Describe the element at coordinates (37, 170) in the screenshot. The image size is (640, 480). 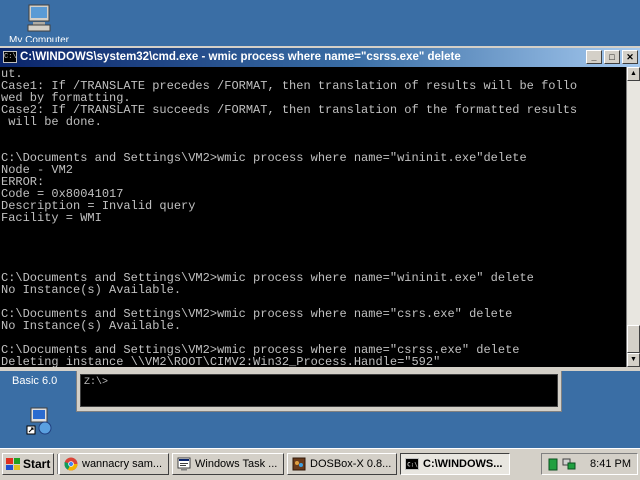
I see `console-line: Node - VM2` at that location.